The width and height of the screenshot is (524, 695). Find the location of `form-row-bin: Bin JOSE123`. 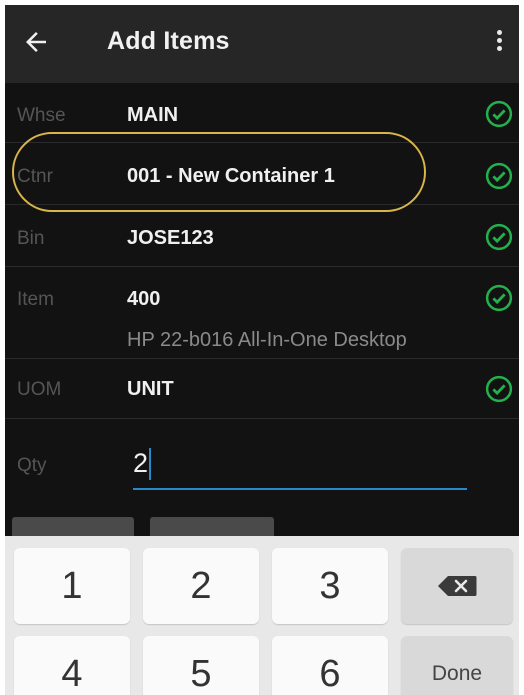

form-row-bin: Bin JOSE123 is located at coordinates (262, 236).